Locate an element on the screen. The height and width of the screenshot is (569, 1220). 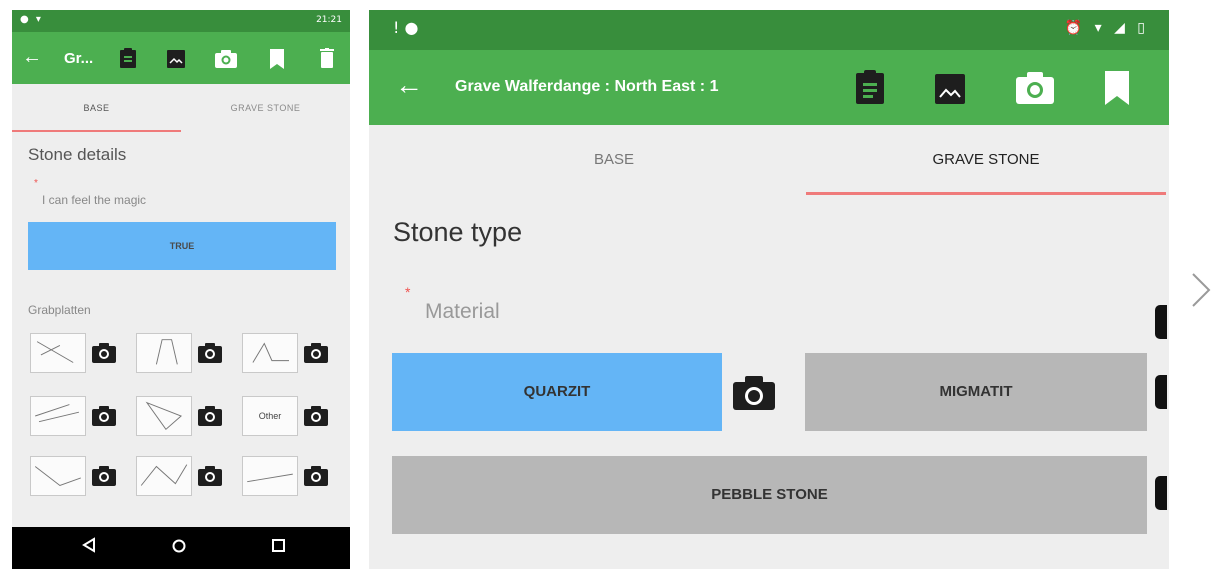
option-pebble-stone-button: PEBBLE STONE is located at coordinates (769, 495).